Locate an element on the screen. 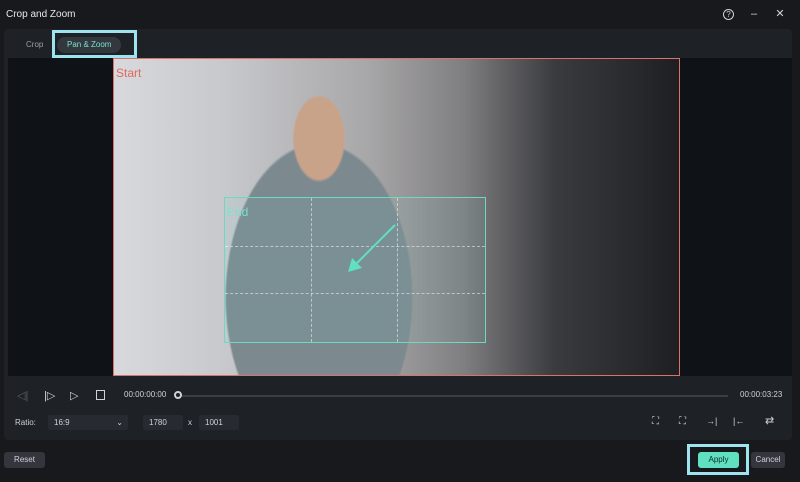 The image size is (800, 482). reset-button: Reset is located at coordinates (24, 460).